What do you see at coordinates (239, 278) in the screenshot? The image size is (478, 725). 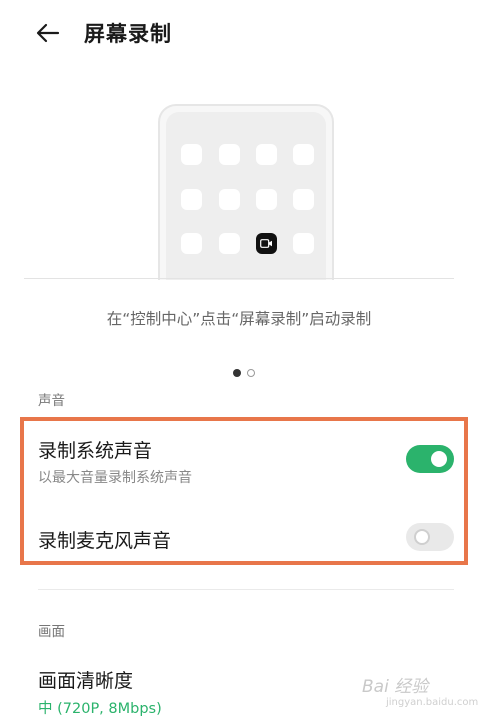 I see `illustration-divider` at bounding box center [239, 278].